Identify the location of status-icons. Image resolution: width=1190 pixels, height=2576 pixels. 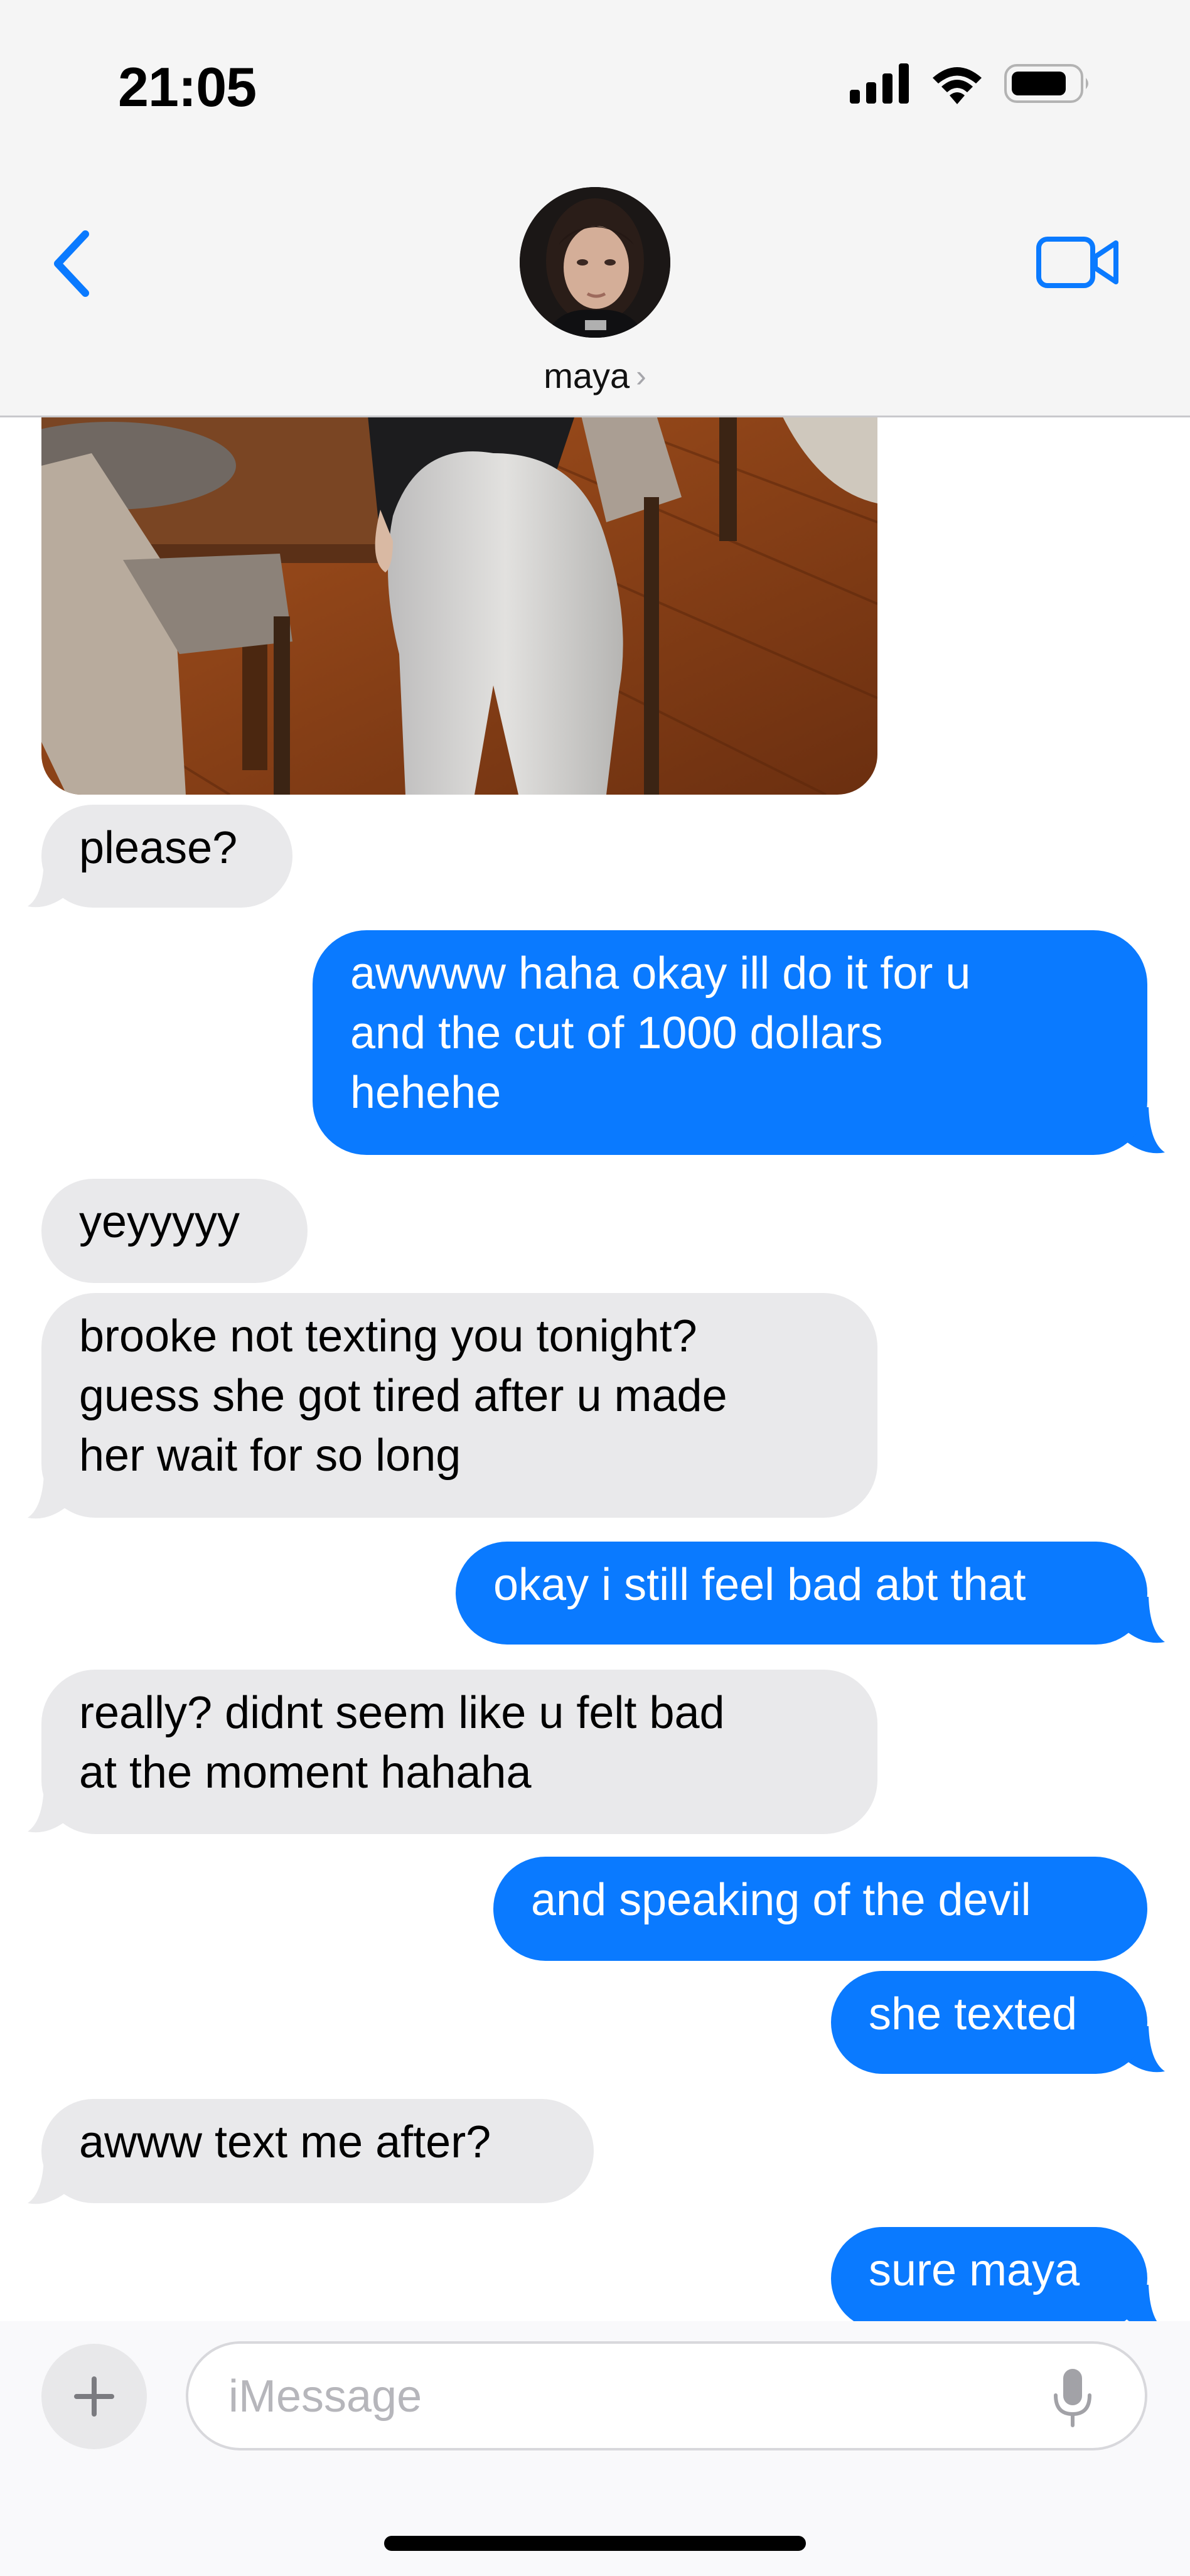
(971, 83).